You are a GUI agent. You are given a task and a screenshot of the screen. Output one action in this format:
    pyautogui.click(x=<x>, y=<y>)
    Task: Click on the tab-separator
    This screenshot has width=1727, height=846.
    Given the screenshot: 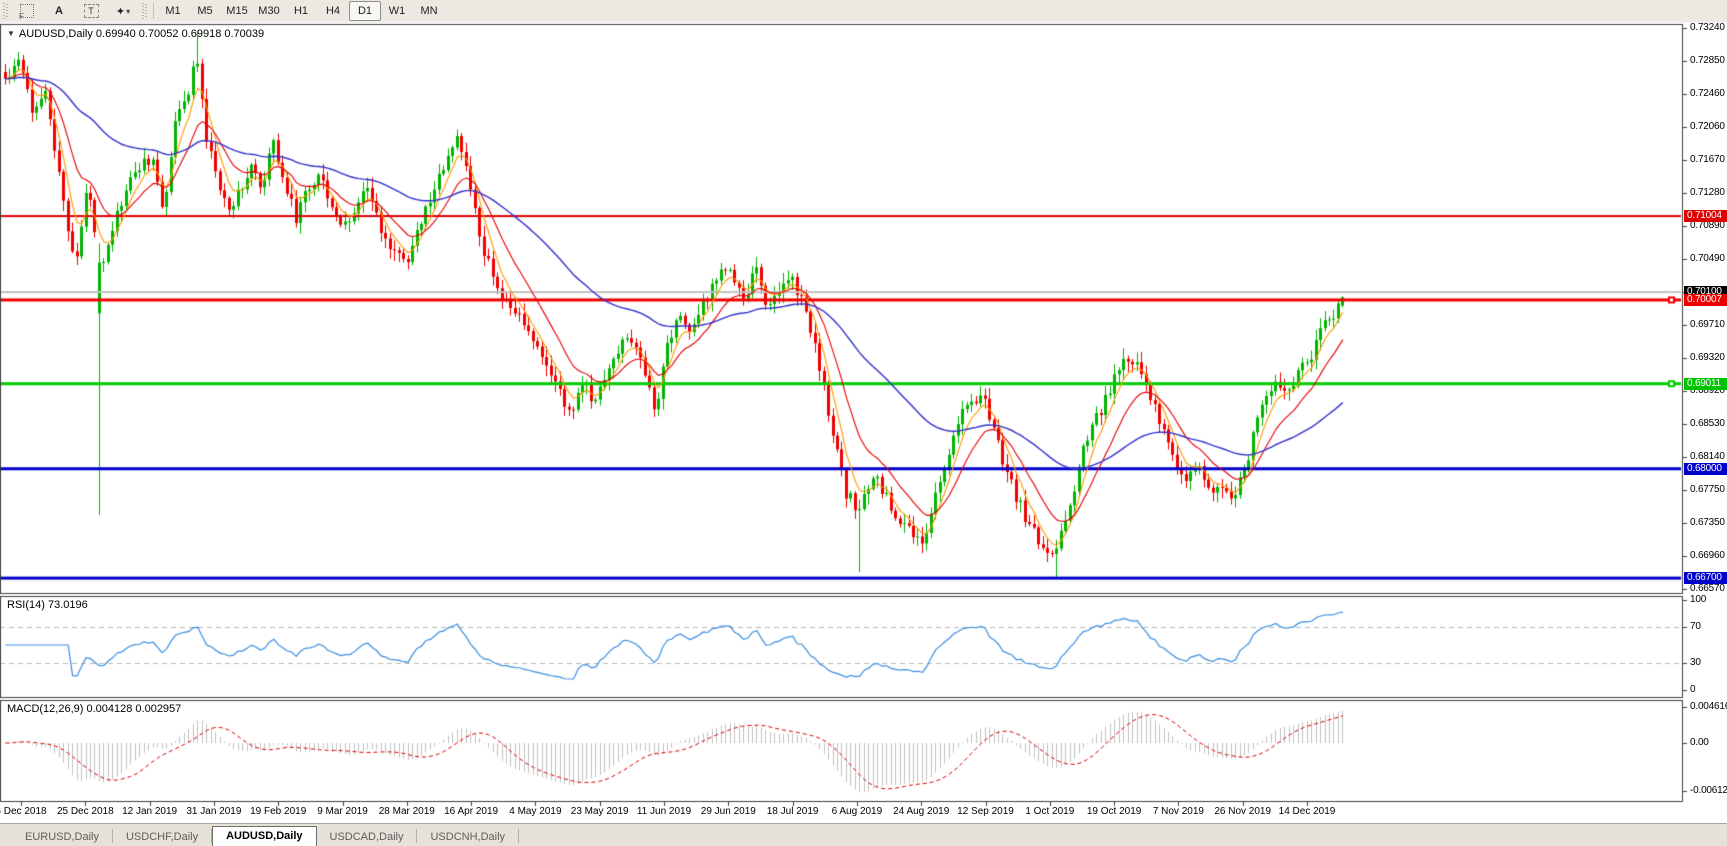 What is the action you would take?
    pyautogui.click(x=519, y=836)
    